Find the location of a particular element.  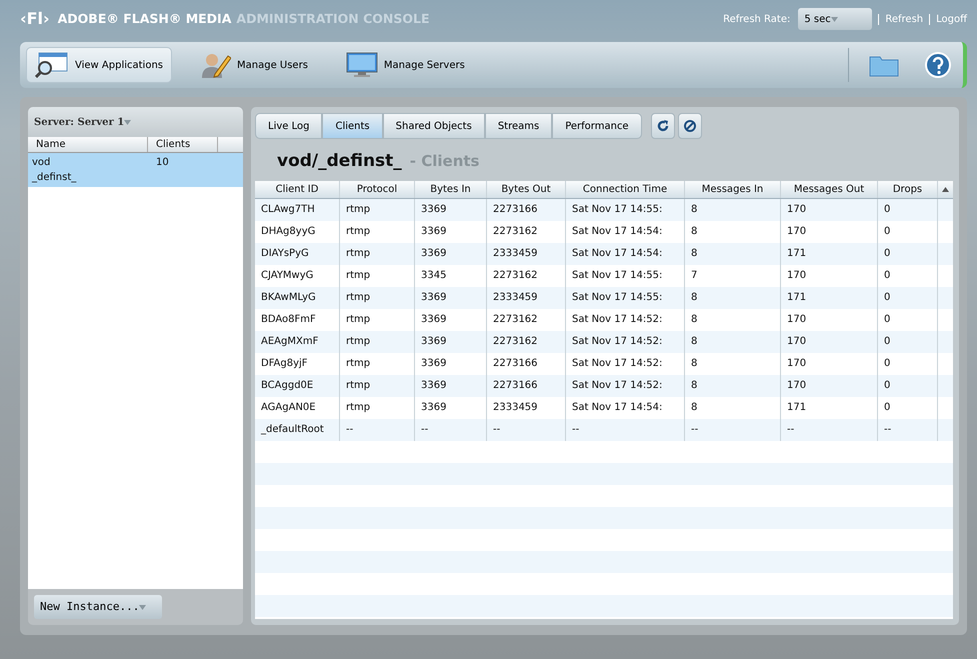

table-cell: 2273162 is located at coordinates (526, 341).